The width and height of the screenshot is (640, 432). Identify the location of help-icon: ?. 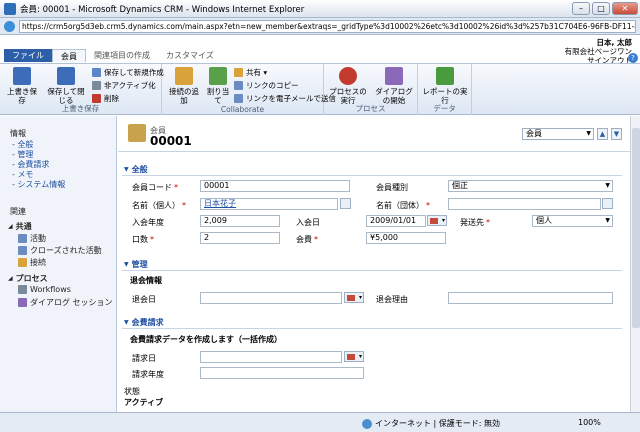
(633, 58).